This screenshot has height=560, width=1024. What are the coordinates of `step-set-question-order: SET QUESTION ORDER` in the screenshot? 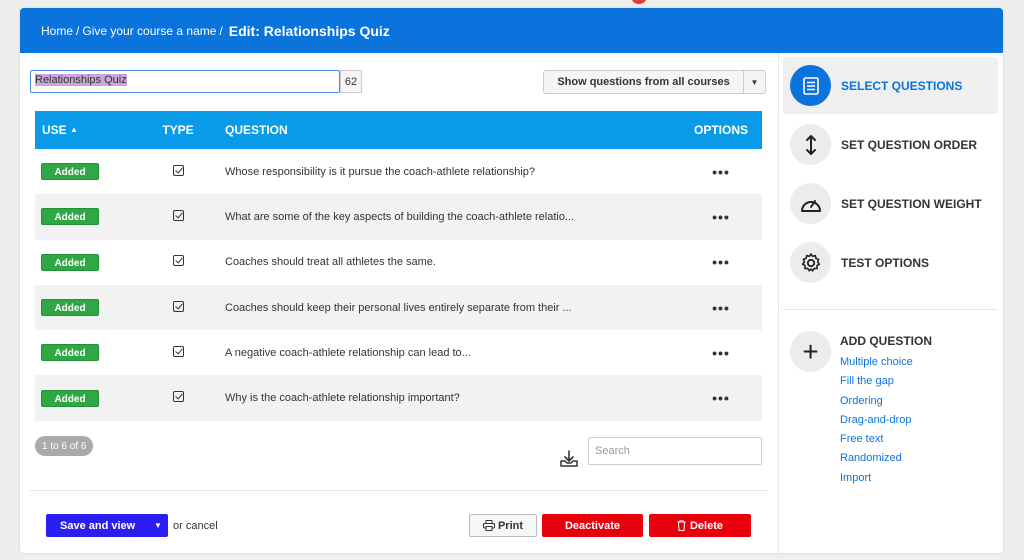 It's located at (890, 144).